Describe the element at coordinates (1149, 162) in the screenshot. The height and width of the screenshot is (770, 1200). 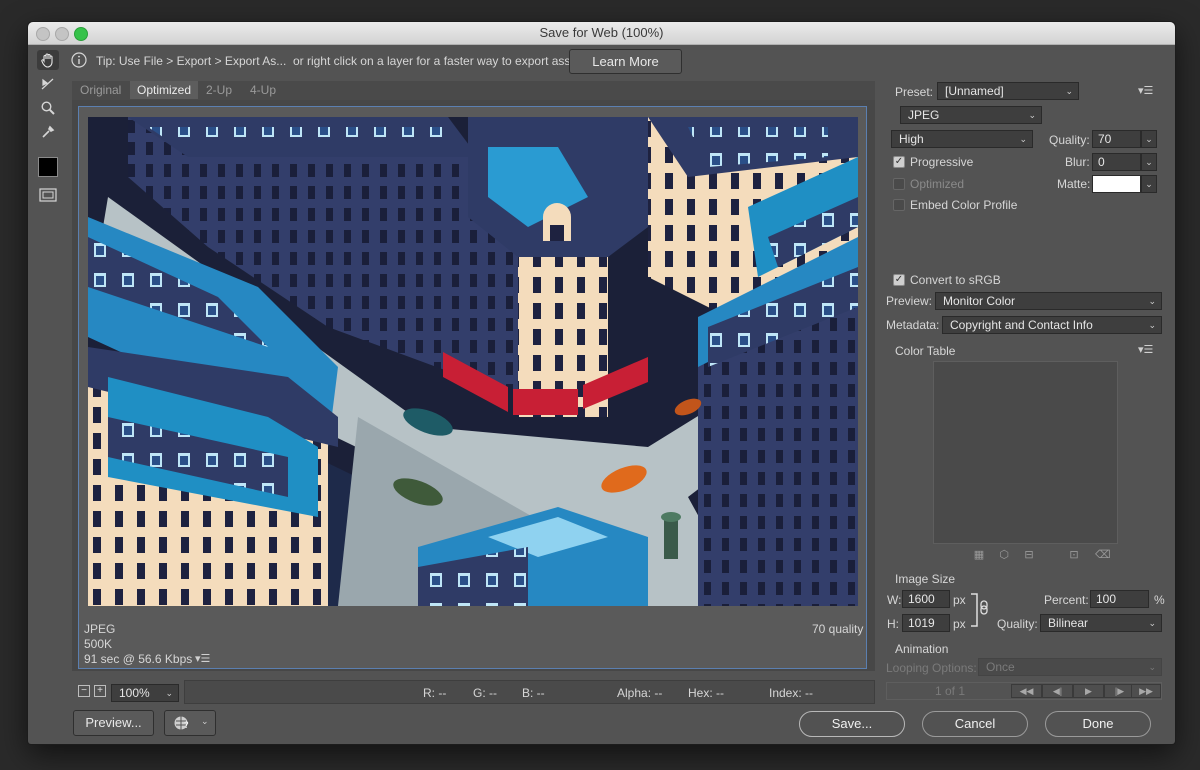
I see `blur-slider-button: ⌄` at that location.